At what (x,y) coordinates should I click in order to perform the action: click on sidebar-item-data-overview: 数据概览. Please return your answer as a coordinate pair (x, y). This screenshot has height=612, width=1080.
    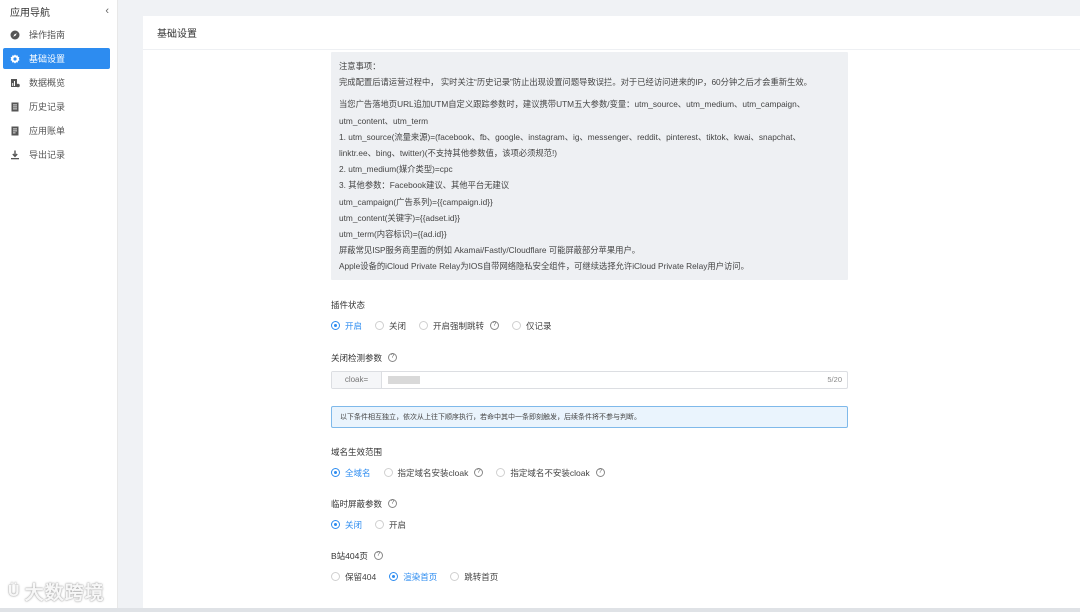
    Looking at the image, I should click on (56, 82).